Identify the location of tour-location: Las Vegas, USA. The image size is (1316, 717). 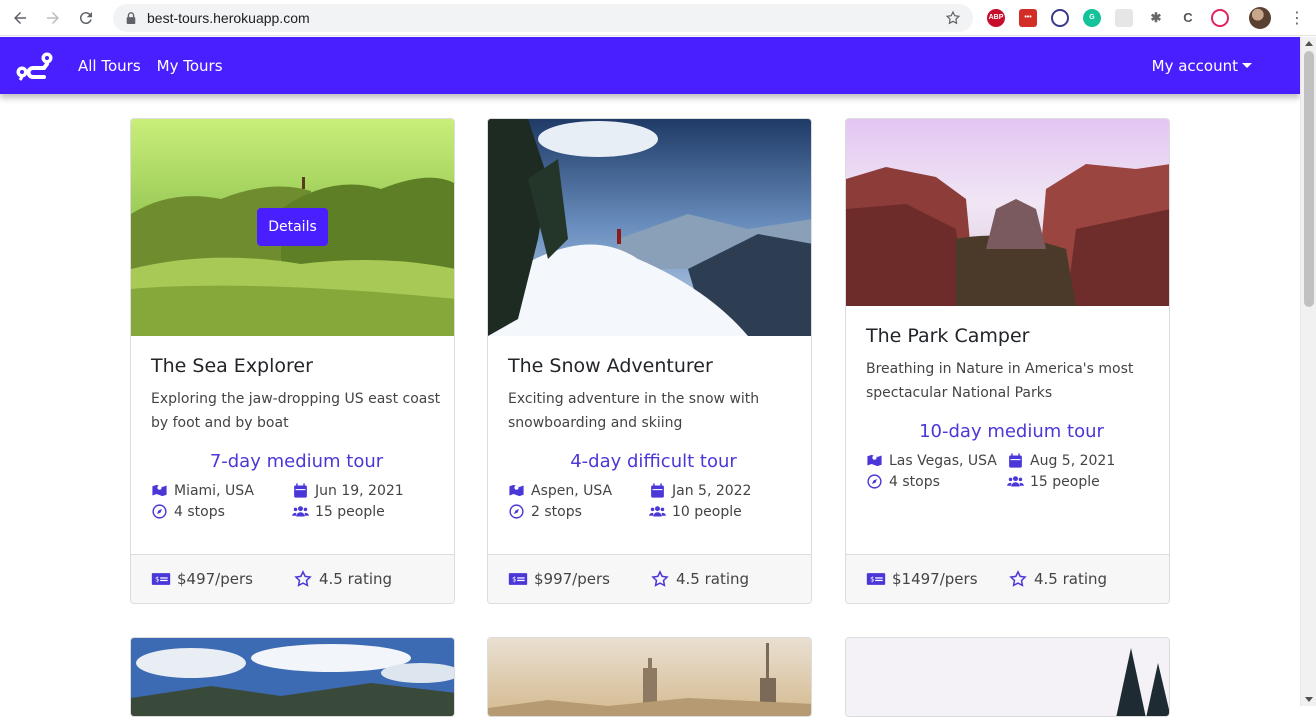
(943, 460).